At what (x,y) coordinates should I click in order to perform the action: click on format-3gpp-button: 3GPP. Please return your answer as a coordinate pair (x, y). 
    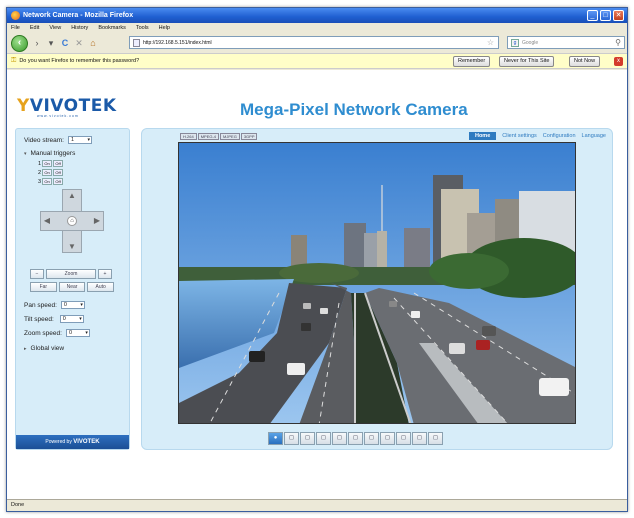
    Looking at the image, I should click on (249, 136).